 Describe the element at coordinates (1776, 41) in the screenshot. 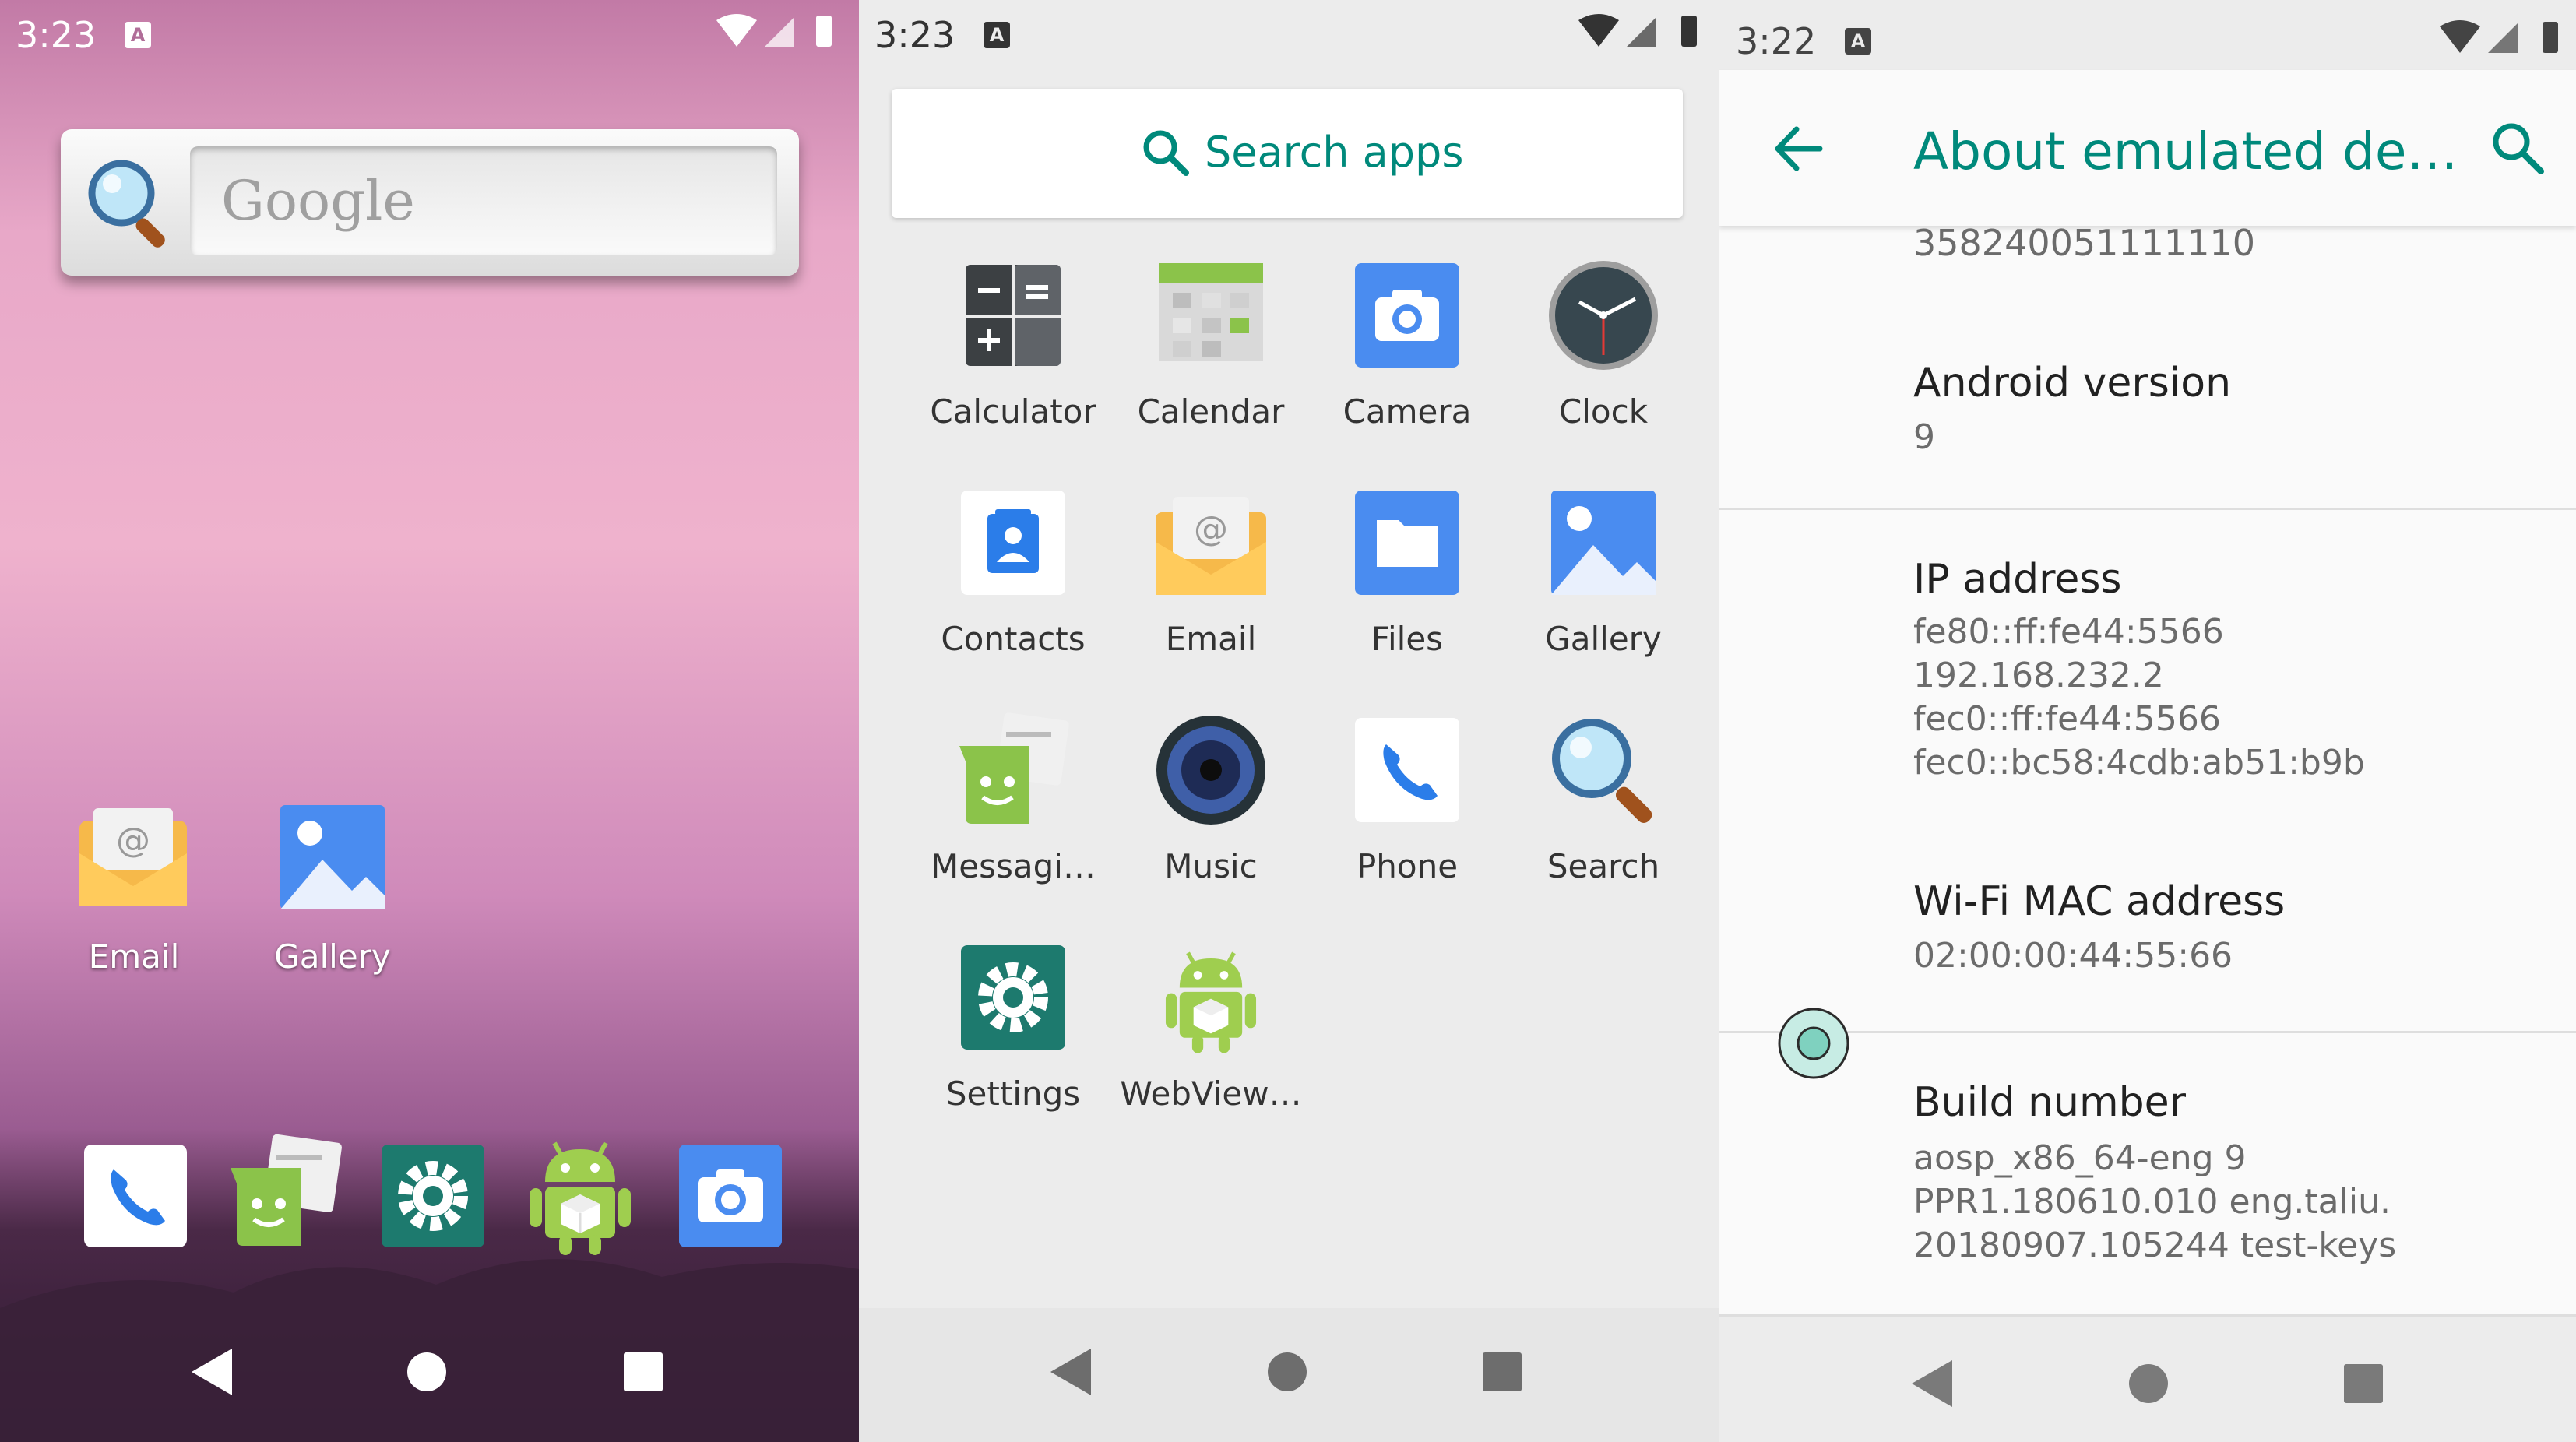

I see `status-time: 3:22` at that location.